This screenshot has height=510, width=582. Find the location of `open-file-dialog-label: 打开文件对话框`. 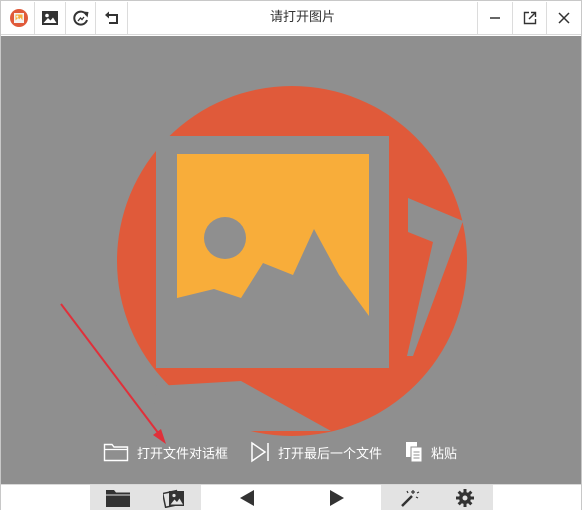

open-file-dialog-label: 打开文件对话框 is located at coordinates (183, 454).